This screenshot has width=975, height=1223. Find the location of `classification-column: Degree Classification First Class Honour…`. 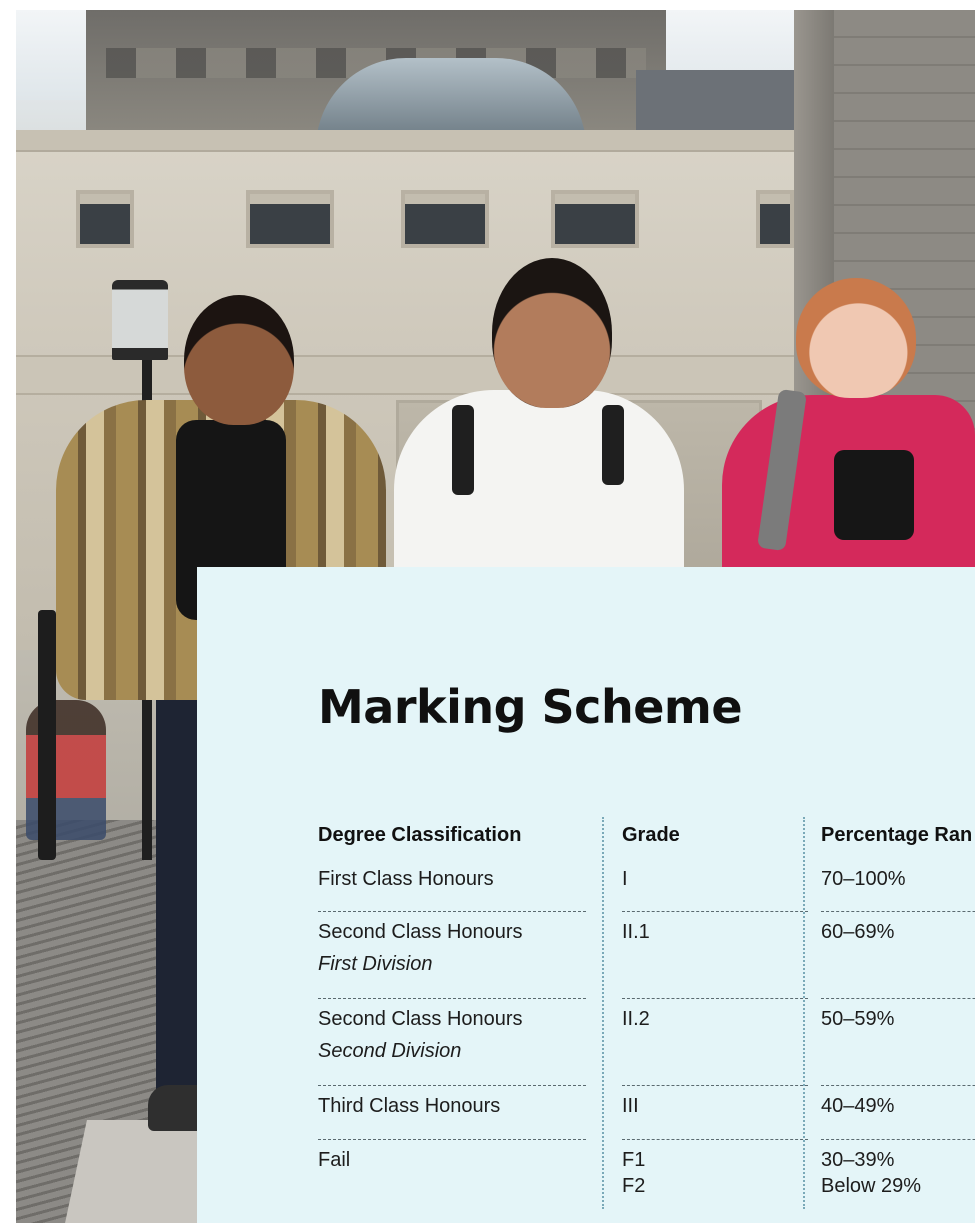

classification-column: Degree Classification First Class Honour… is located at coordinates (452, 1014).